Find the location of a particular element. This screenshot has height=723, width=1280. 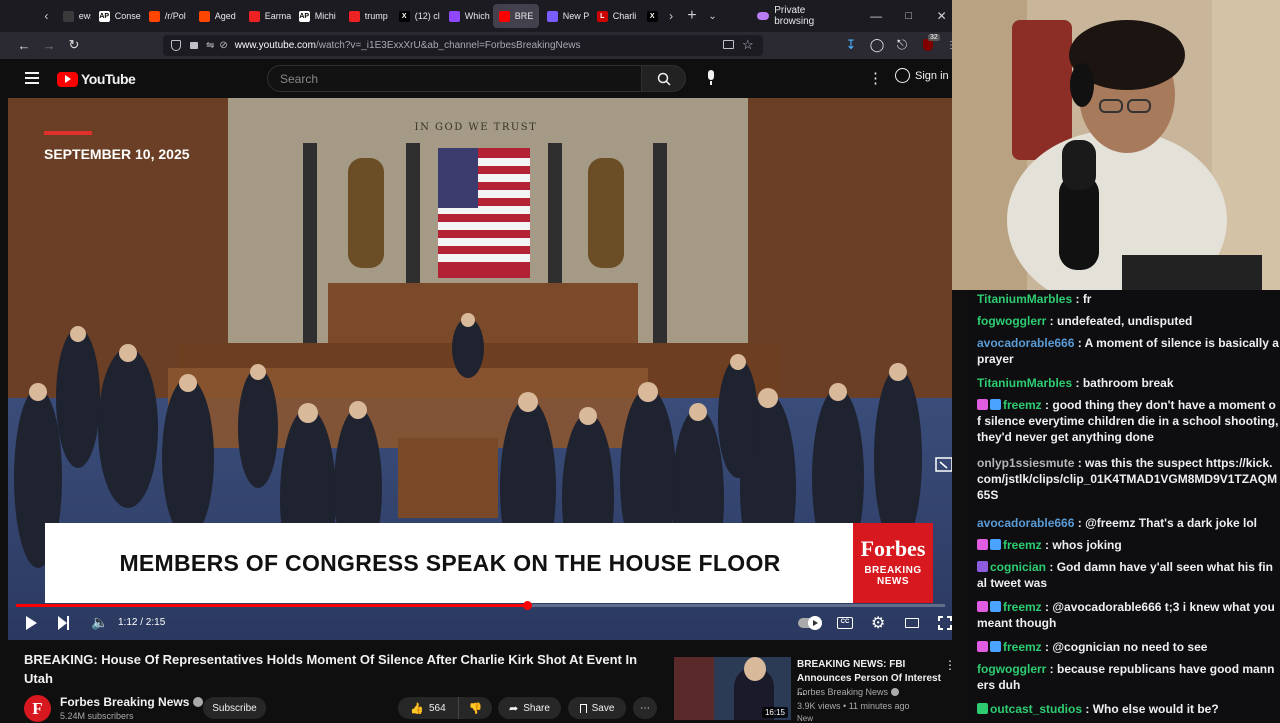

player-controls: 🔈 1:12 / 2:15 CC ⚙ is located at coordinates (480, 620).